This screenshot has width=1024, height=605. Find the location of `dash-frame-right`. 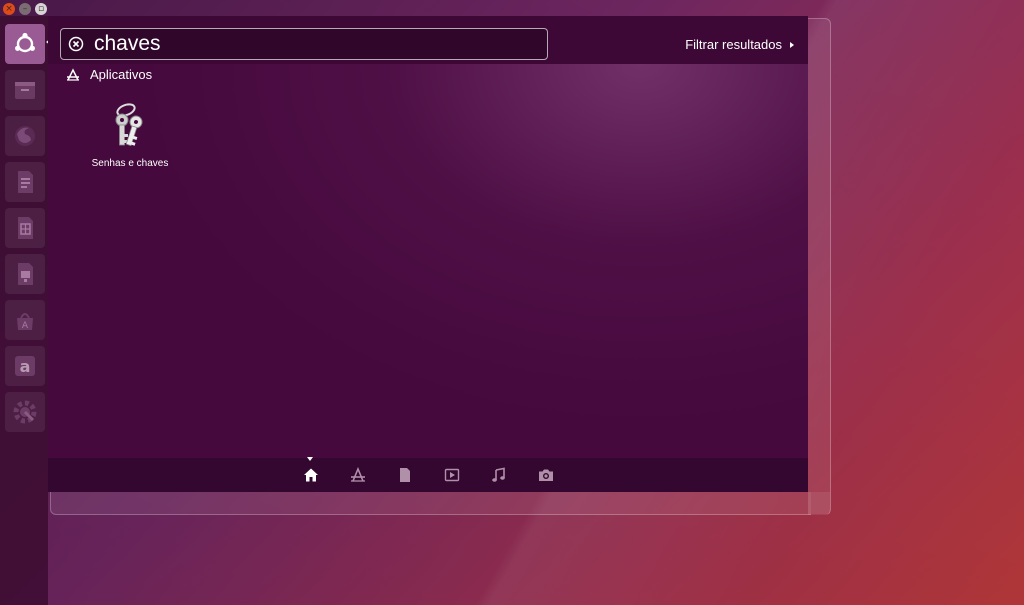

dash-frame-right is located at coordinates (819, 266).